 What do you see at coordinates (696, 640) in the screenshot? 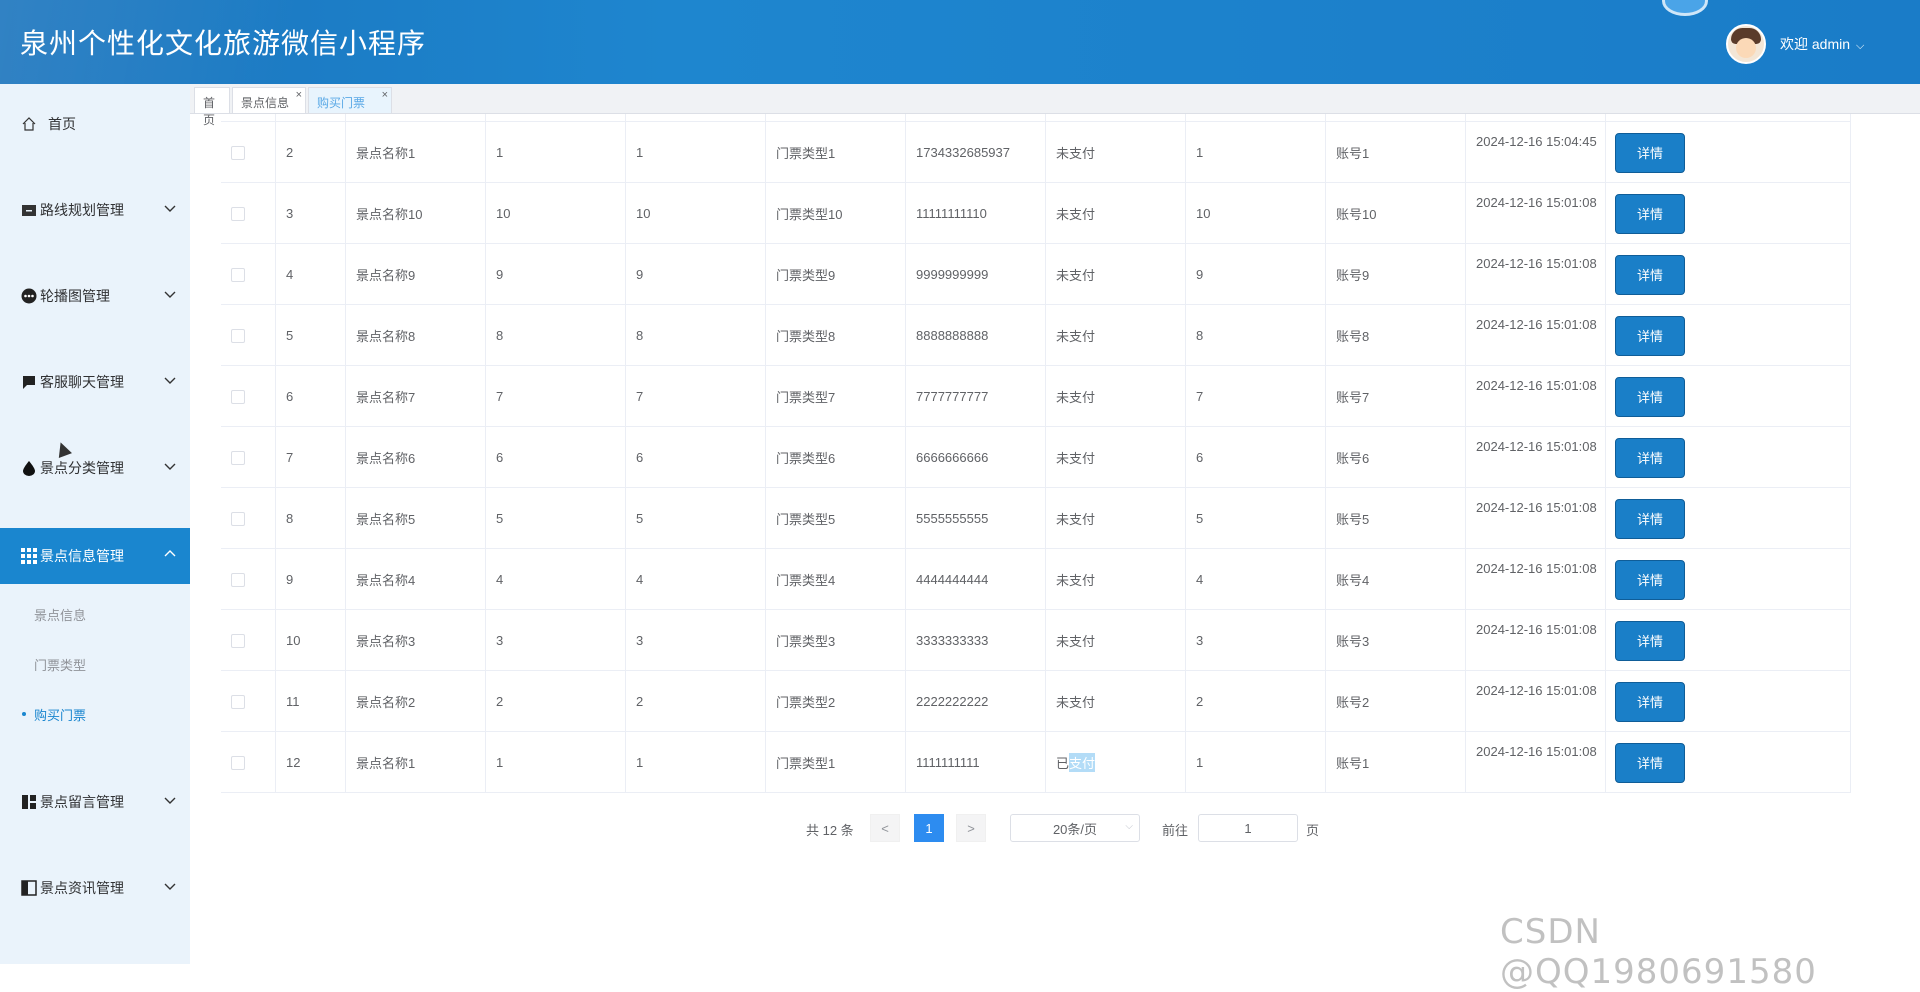
I see `cell-c4: 3` at bounding box center [696, 640].